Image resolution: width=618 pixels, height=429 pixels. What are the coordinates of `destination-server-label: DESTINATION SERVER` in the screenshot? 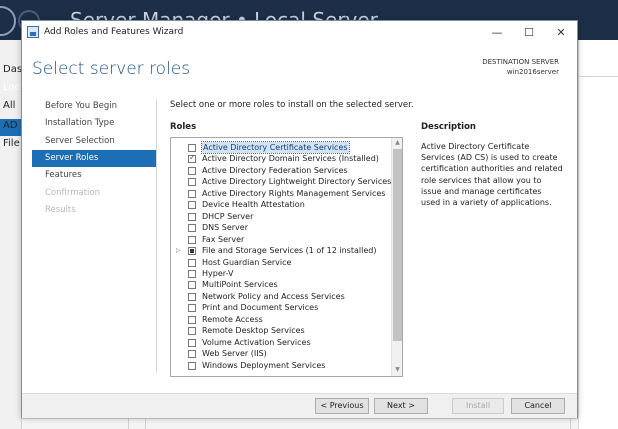 It's located at (520, 62).